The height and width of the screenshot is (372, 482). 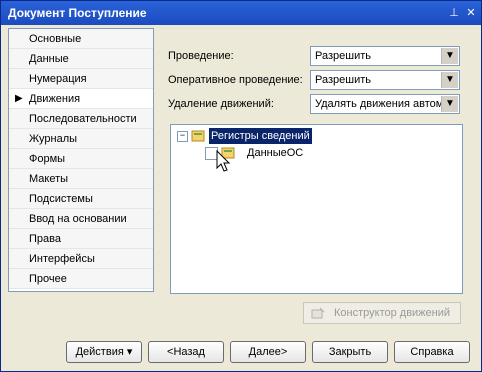 What do you see at coordinates (343, 80) in the screenshot?
I see `operative-value: Разрешить` at bounding box center [343, 80].